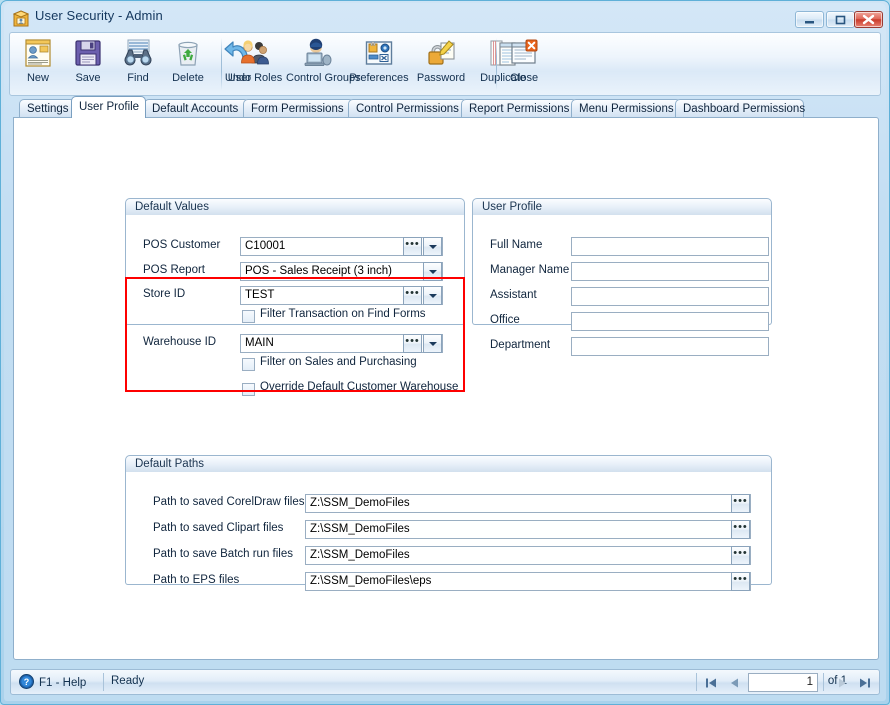 The width and height of the screenshot is (890, 705). Describe the element at coordinates (840, 19) in the screenshot. I see `maximize-button` at that location.